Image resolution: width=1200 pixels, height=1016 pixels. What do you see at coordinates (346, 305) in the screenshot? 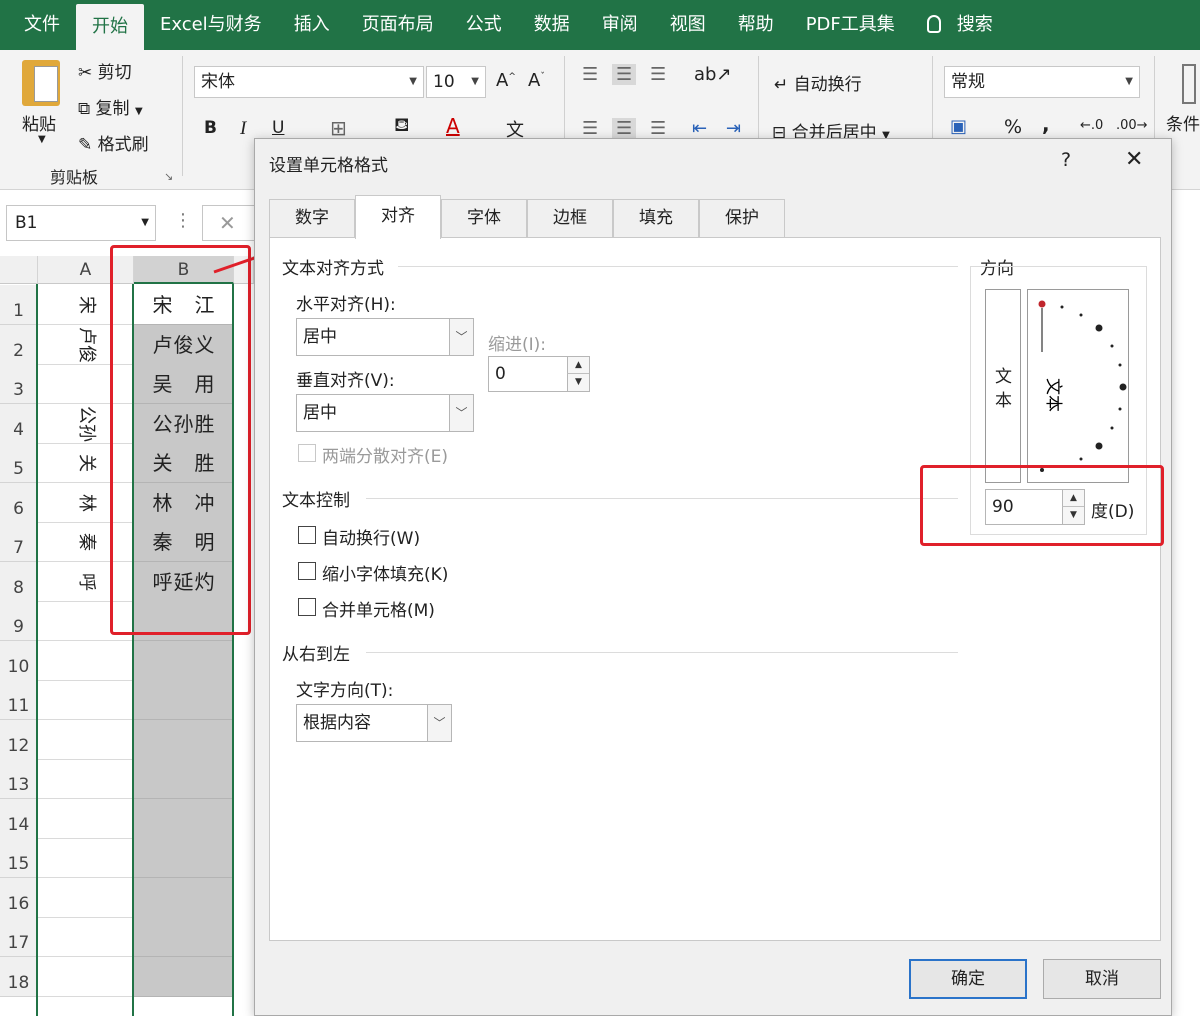
I see `horizontal-label: 水平对齐(H):` at bounding box center [346, 305].